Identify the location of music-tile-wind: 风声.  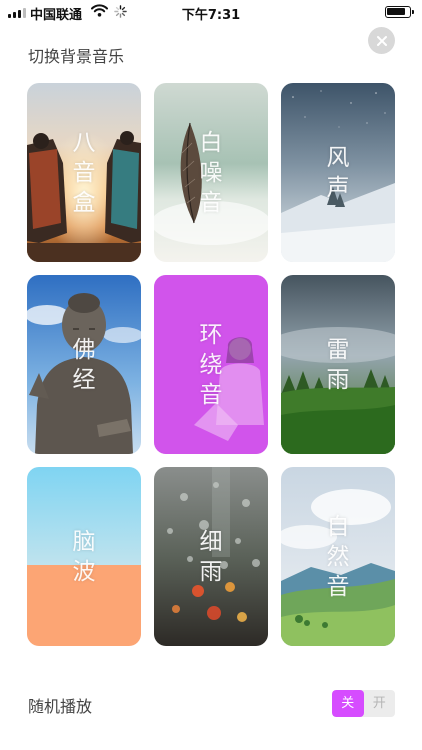
(338, 172).